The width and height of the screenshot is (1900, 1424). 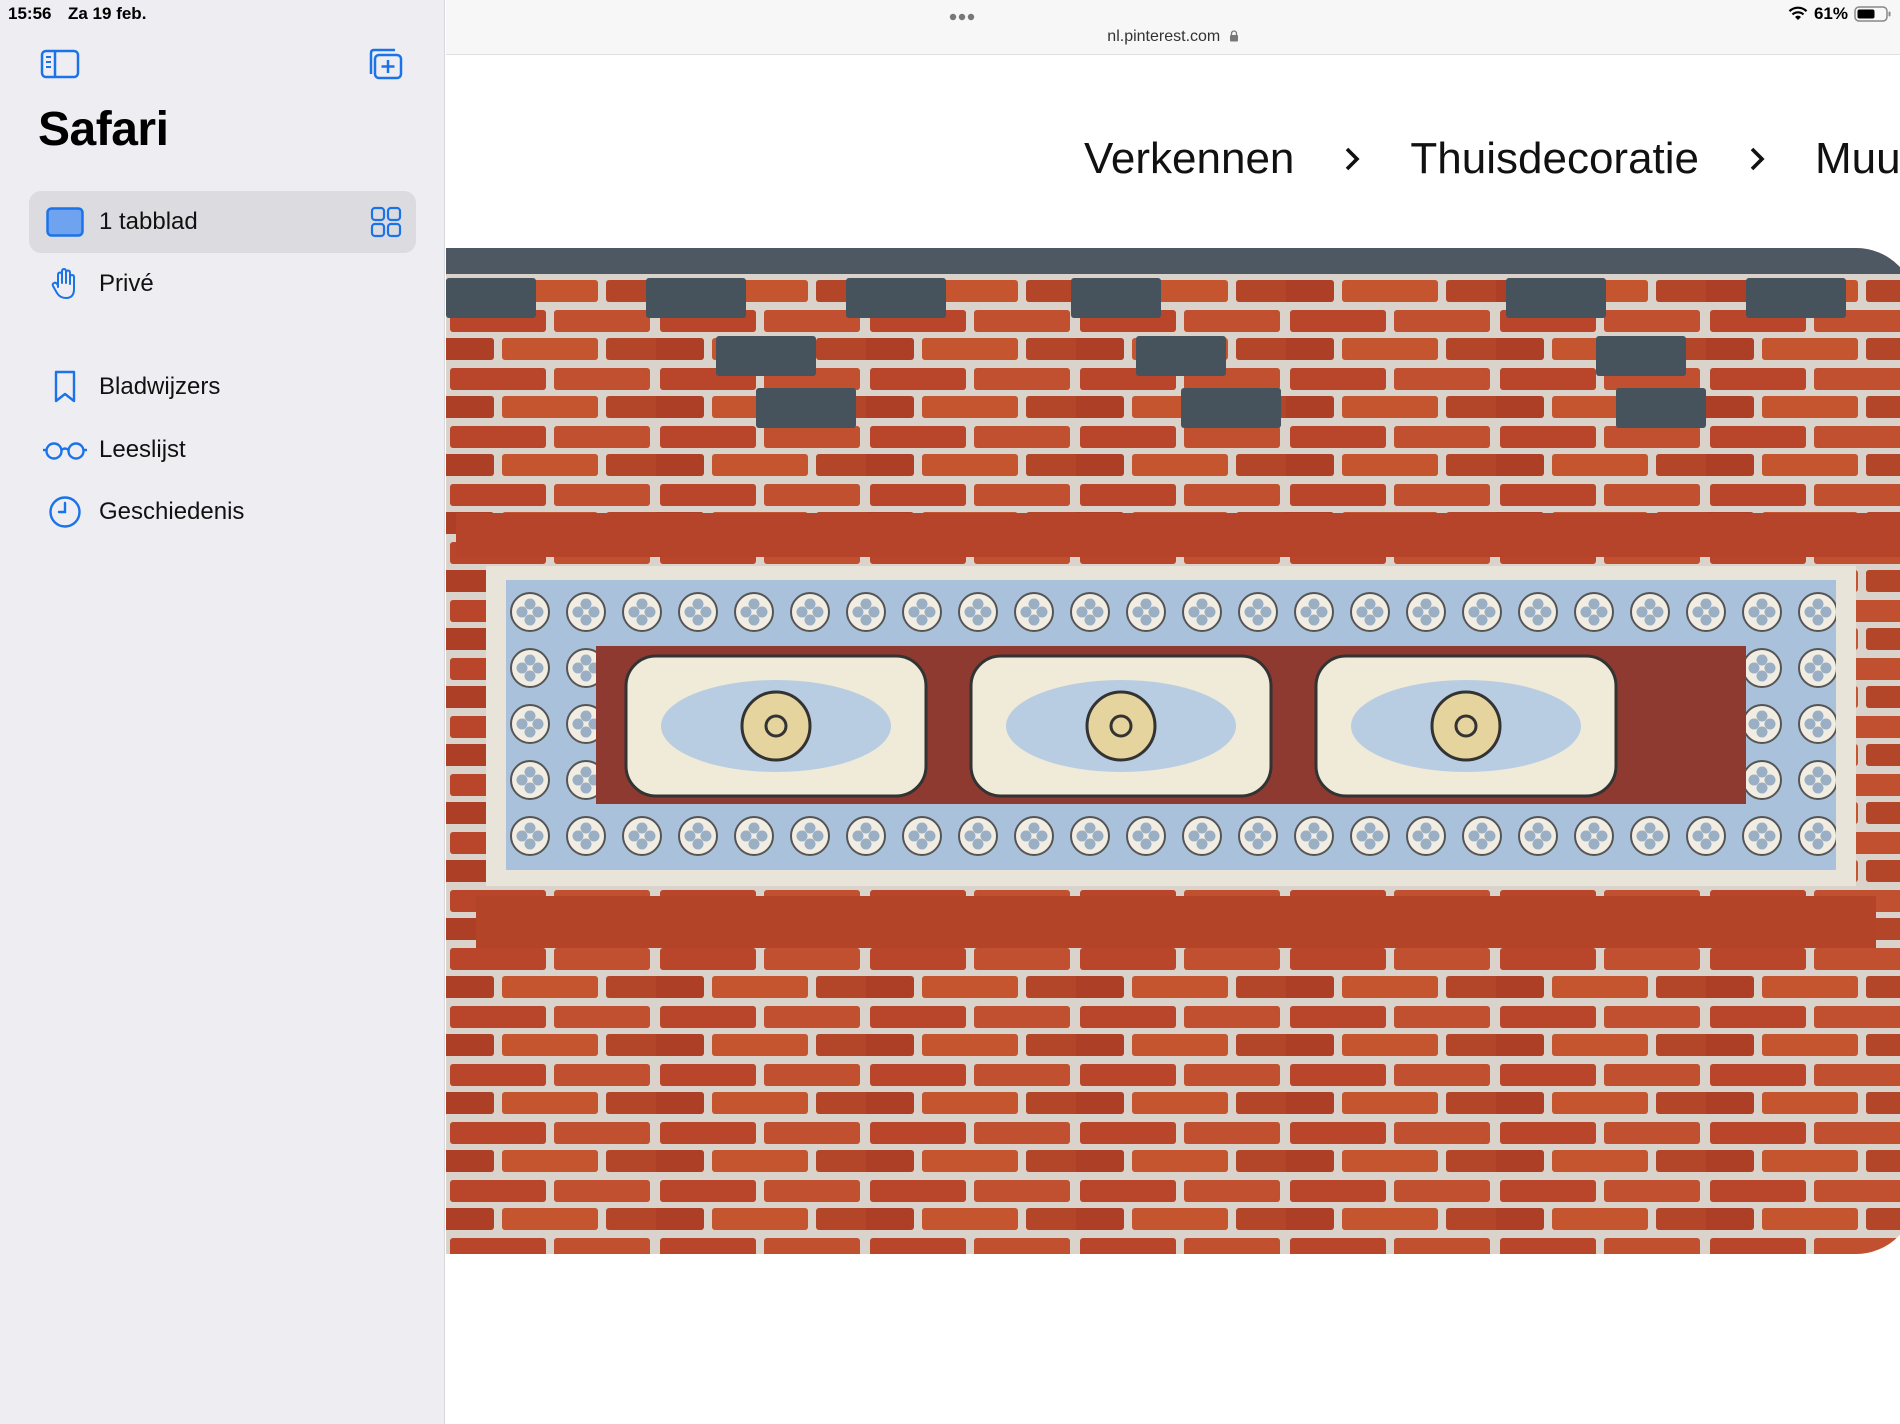 I want to click on breadcrumb: Verkennen Thuisdecoratie Muu, so click(x=1492, y=159).